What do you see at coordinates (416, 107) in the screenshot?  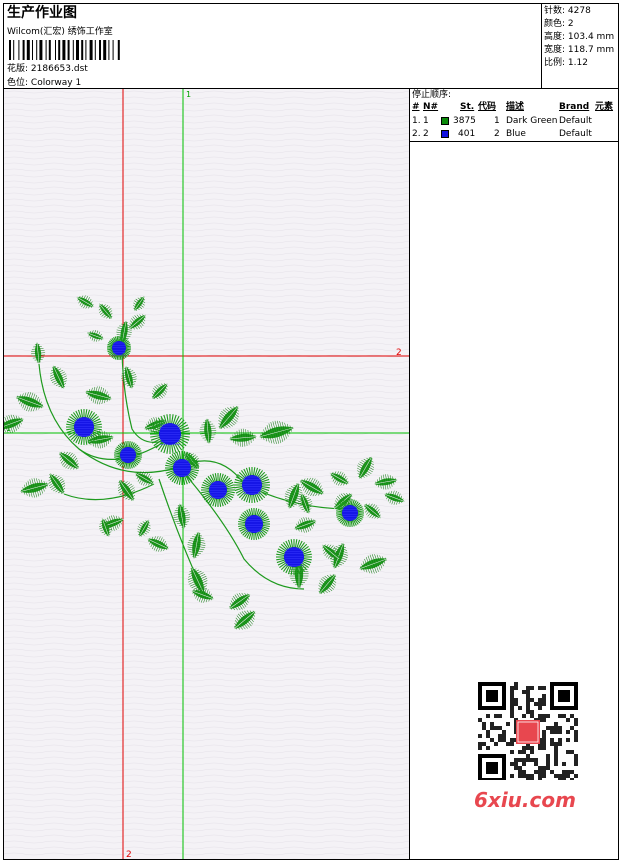 I see `col-header-num: #` at bounding box center [416, 107].